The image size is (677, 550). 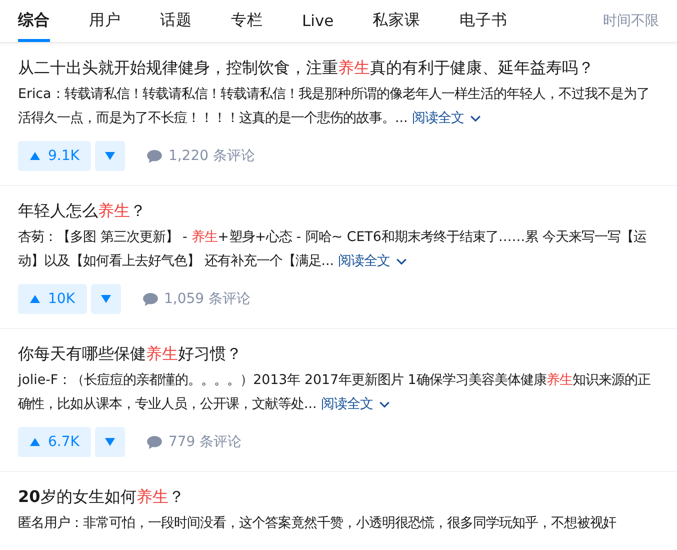 What do you see at coordinates (339, 497) in the screenshot?
I see `result-title: 20岁的女生如何养生？` at bounding box center [339, 497].